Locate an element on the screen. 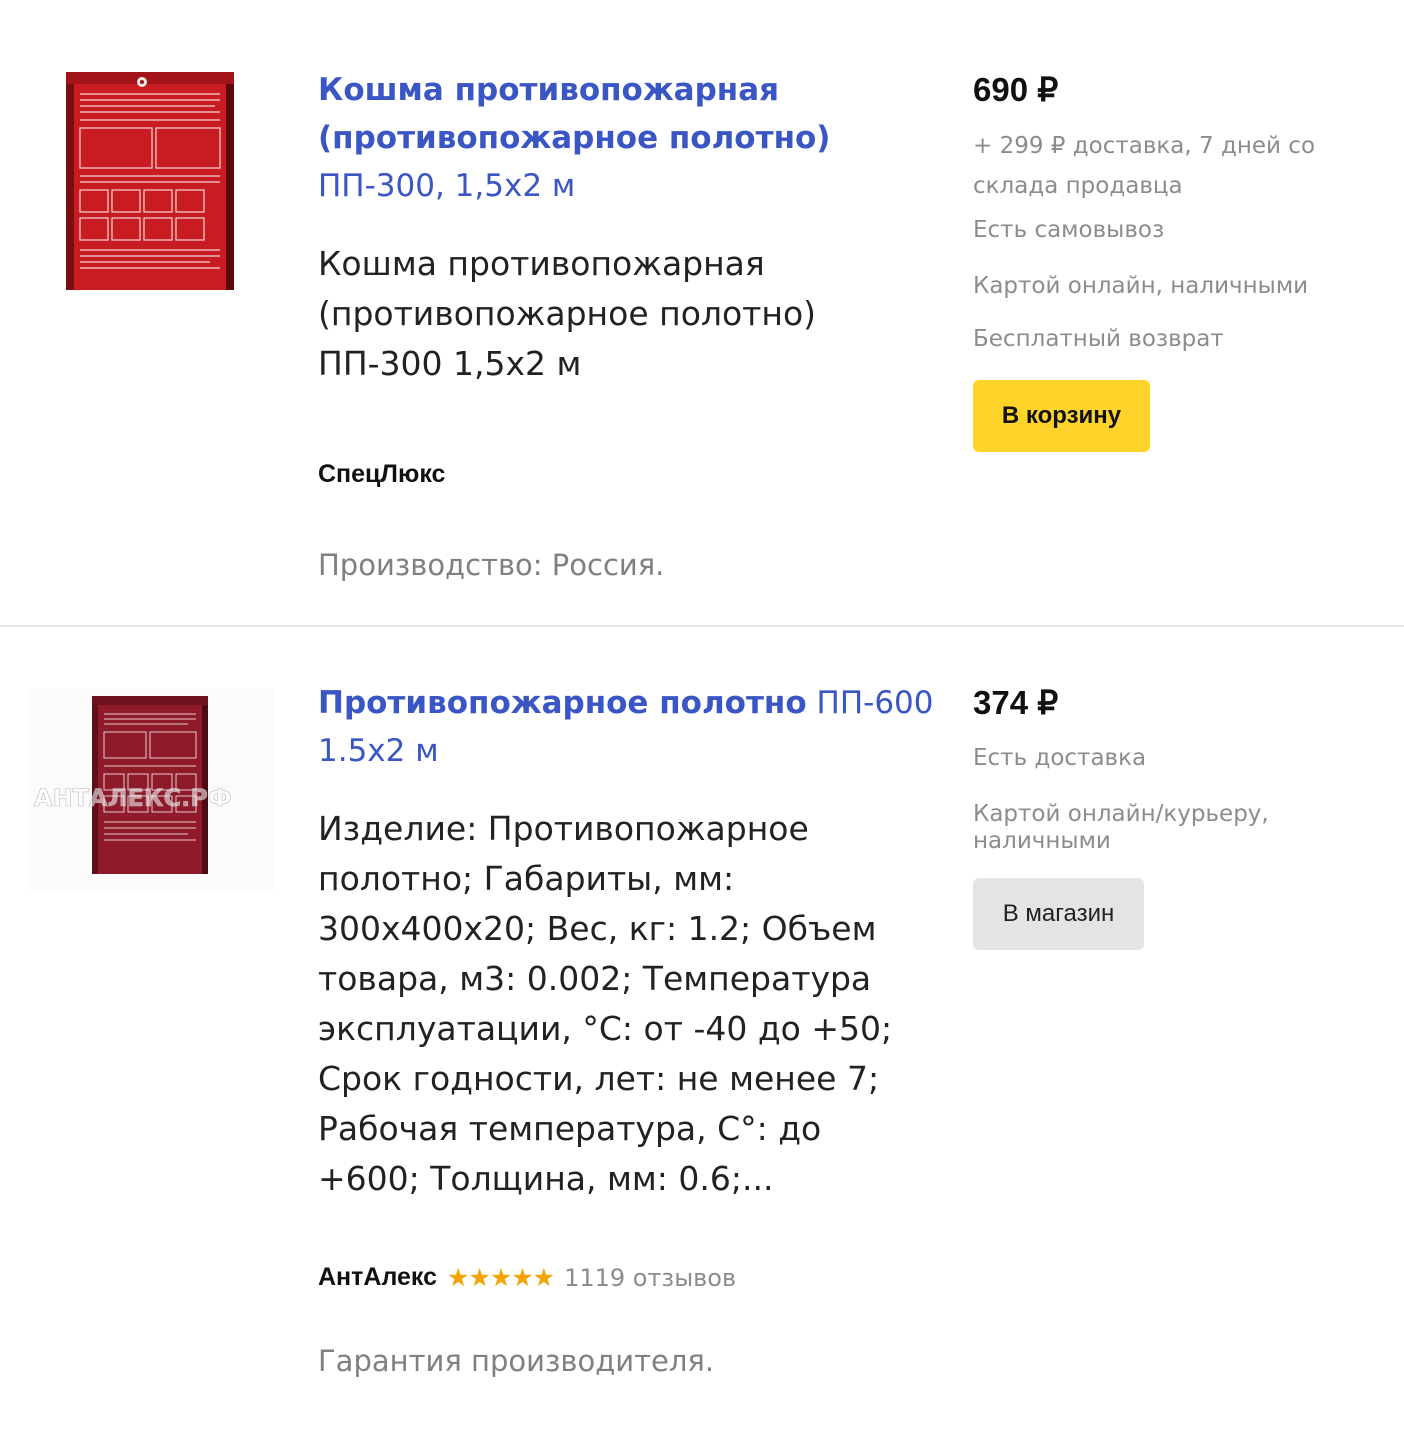 The image size is (1404, 1448). shop-rating-row: АнтАлекс ★★★★★ 1119 отзывов is located at coordinates (628, 1277).